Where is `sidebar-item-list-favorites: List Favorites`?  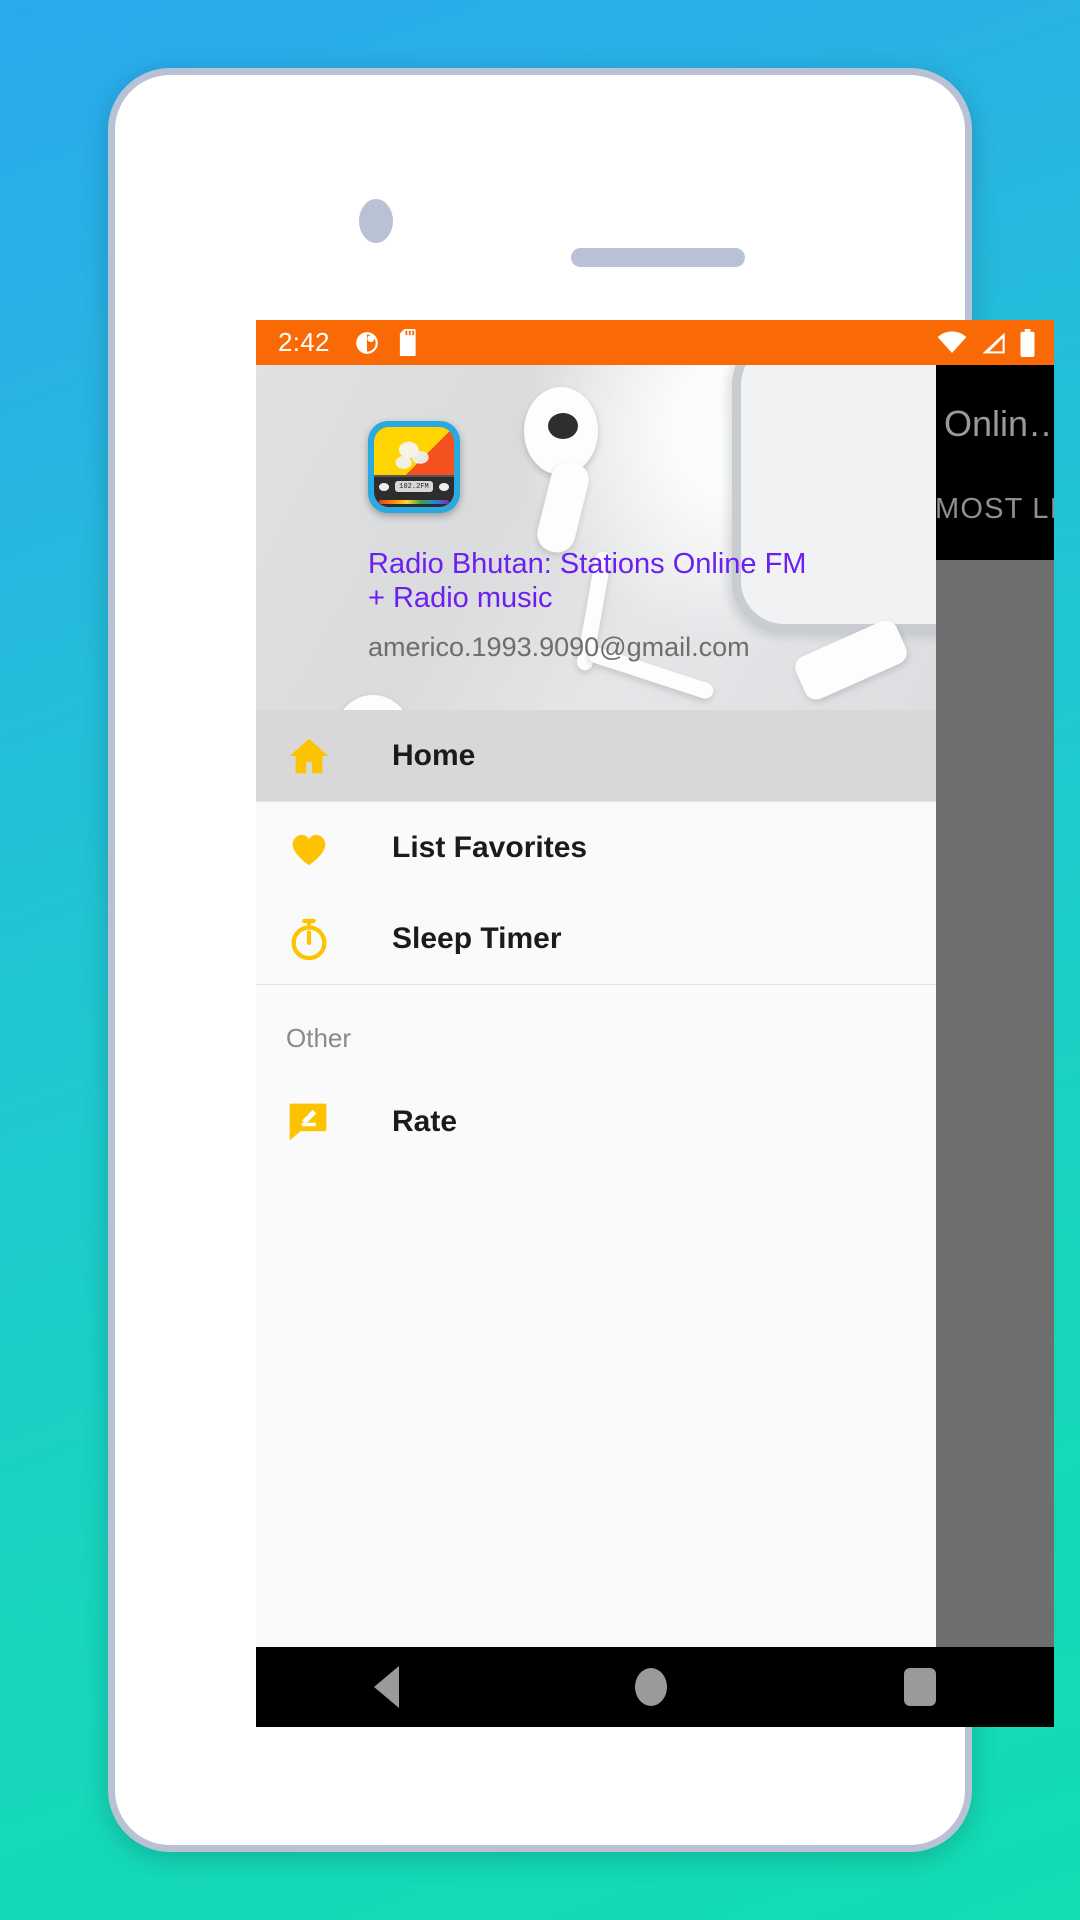 sidebar-item-list-favorites: List Favorites is located at coordinates (596, 847).